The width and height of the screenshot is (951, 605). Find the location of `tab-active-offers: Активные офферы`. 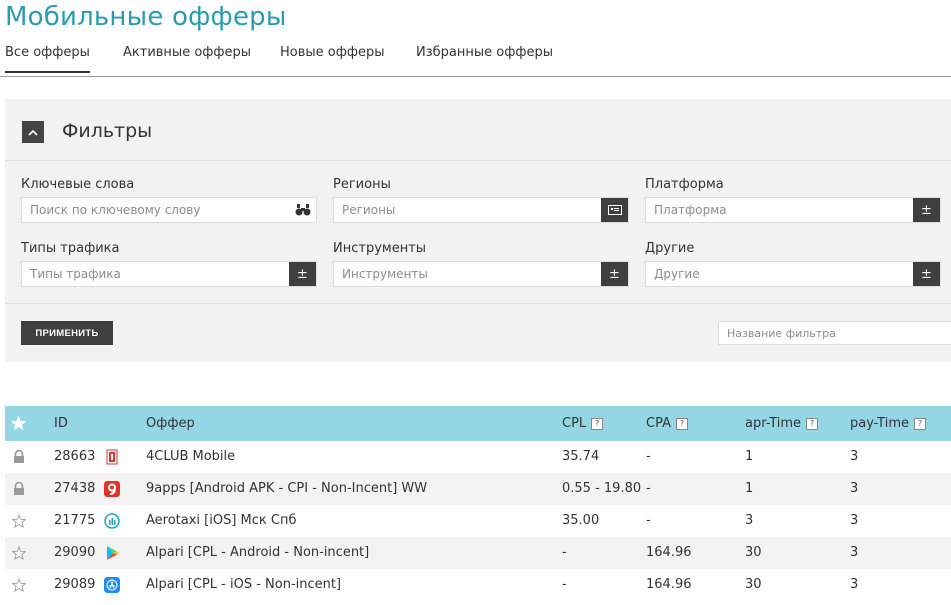

tab-active-offers: Активные офферы is located at coordinates (187, 52).